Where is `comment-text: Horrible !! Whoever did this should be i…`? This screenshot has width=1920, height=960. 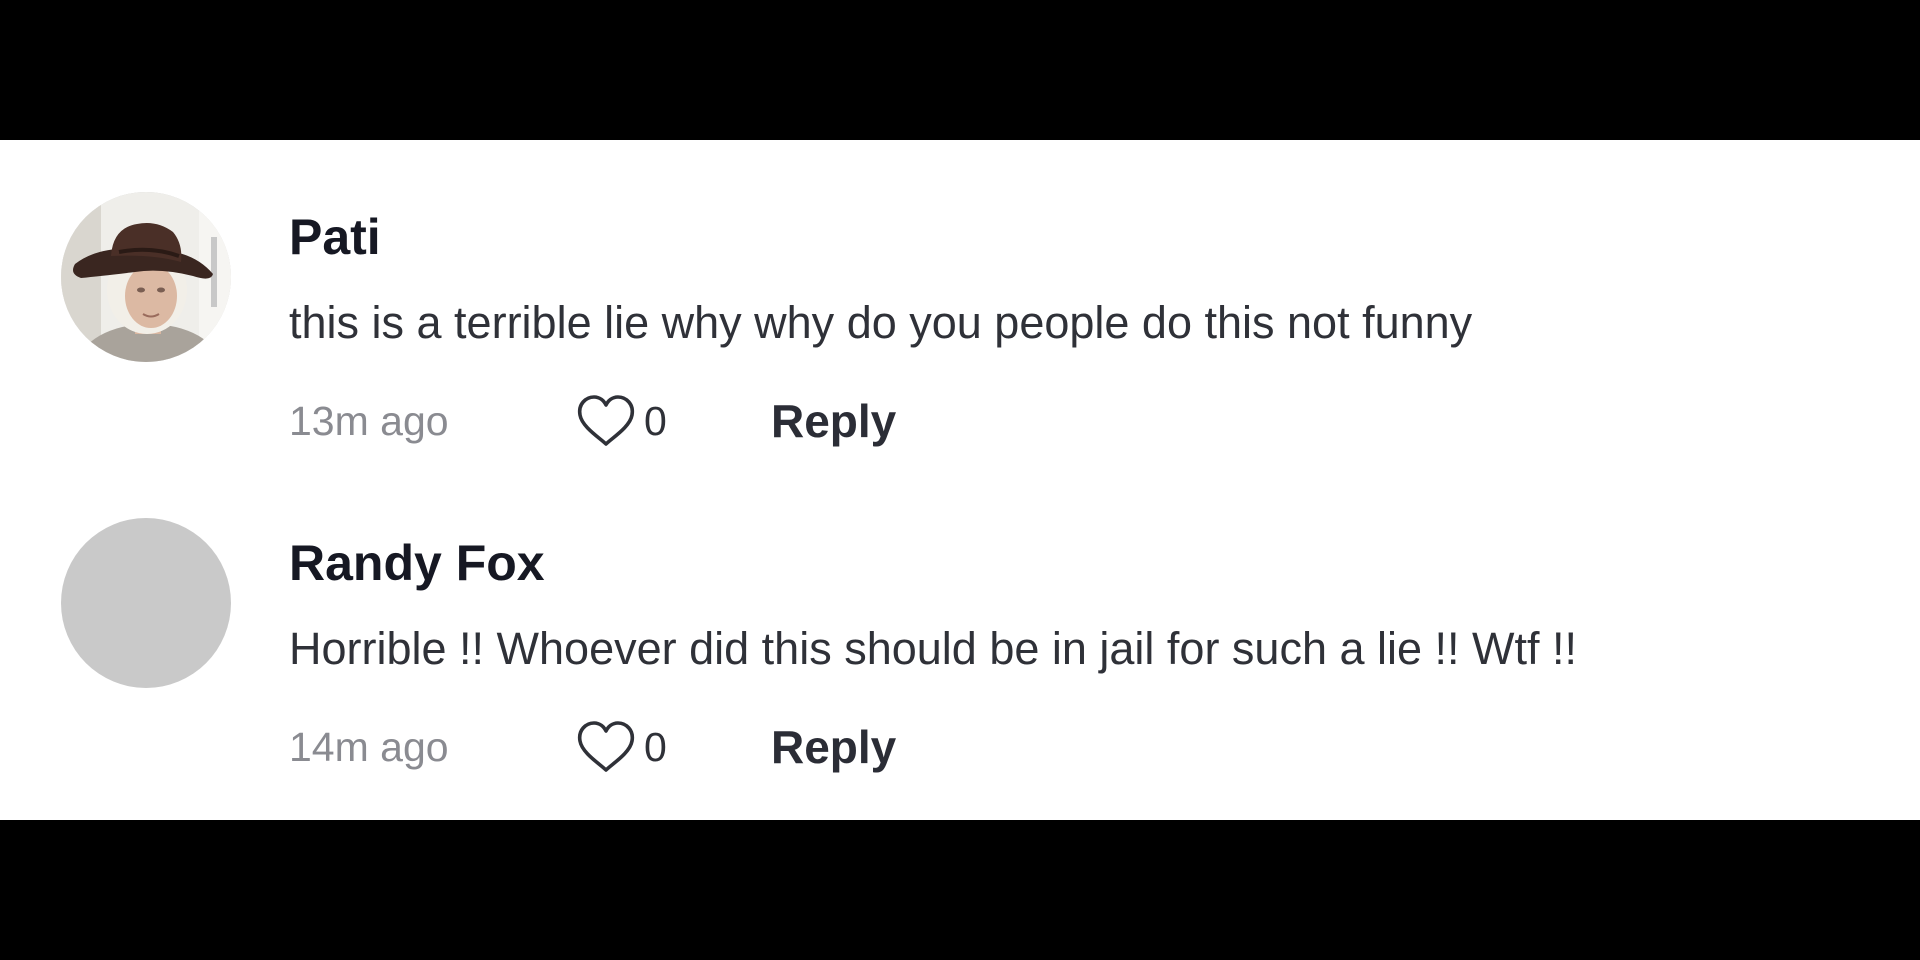
comment-text: Horrible !! Whoever did this should be i… is located at coordinates (933, 648).